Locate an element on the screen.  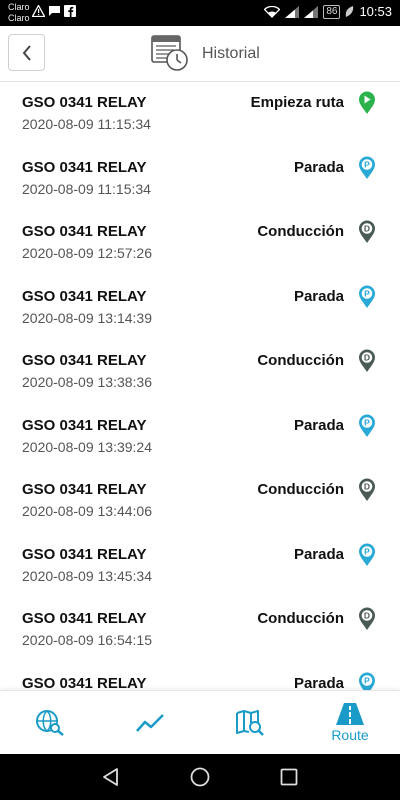
event-timestamp: 2020-08-09 13:39:24 is located at coordinates (87, 446).